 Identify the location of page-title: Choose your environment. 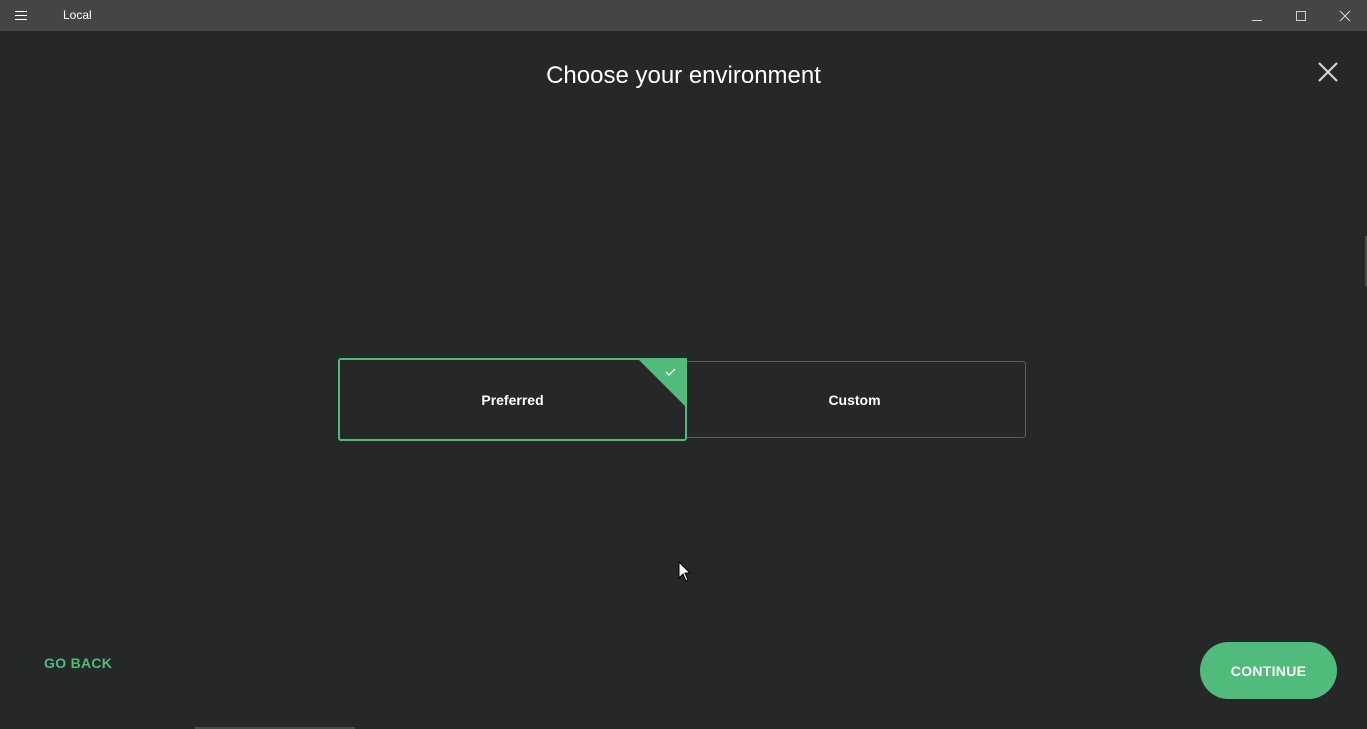
(683, 75).